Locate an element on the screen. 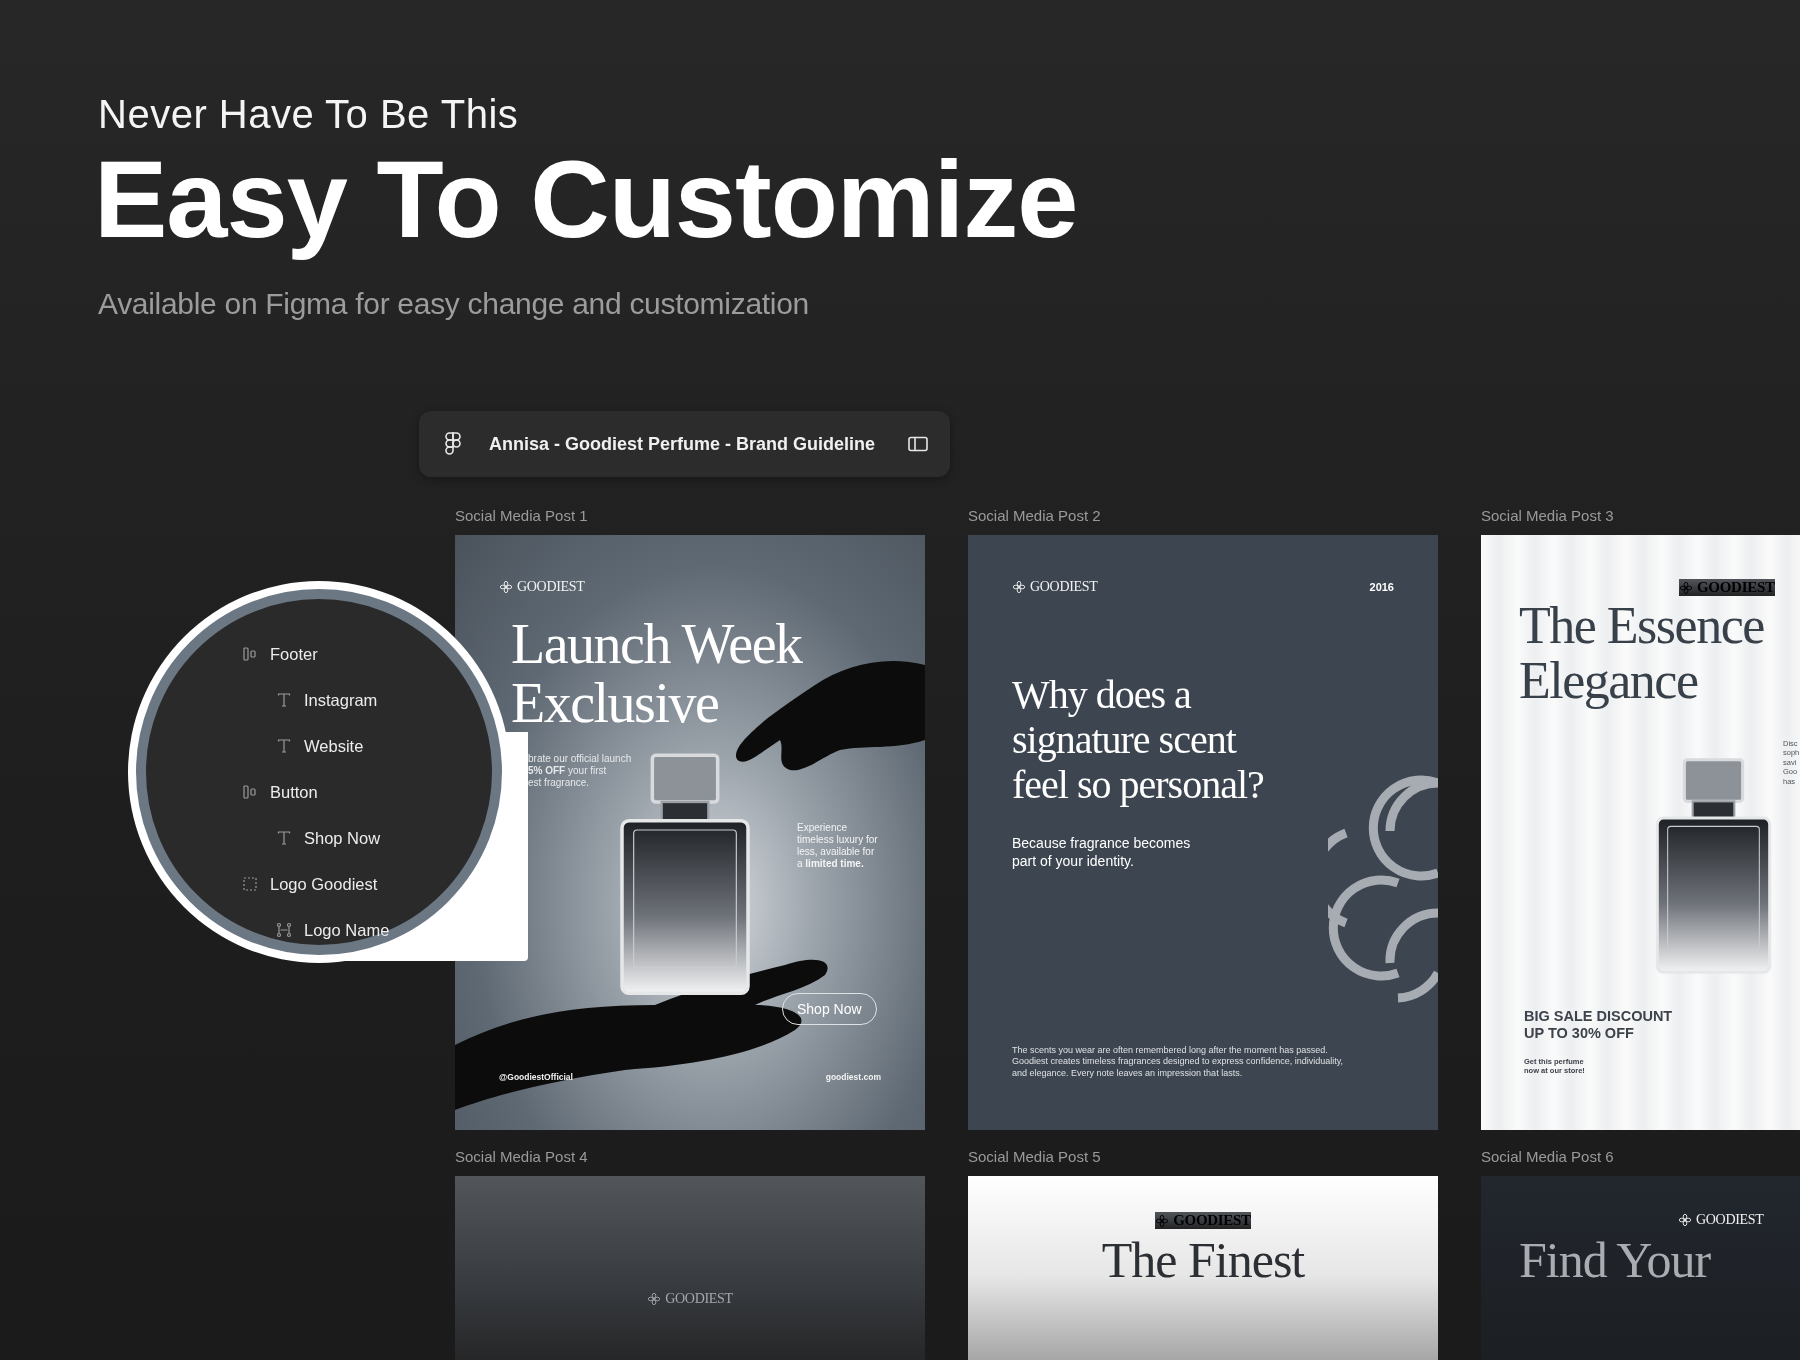  sidebar-toggle-icon is located at coordinates (918, 444).